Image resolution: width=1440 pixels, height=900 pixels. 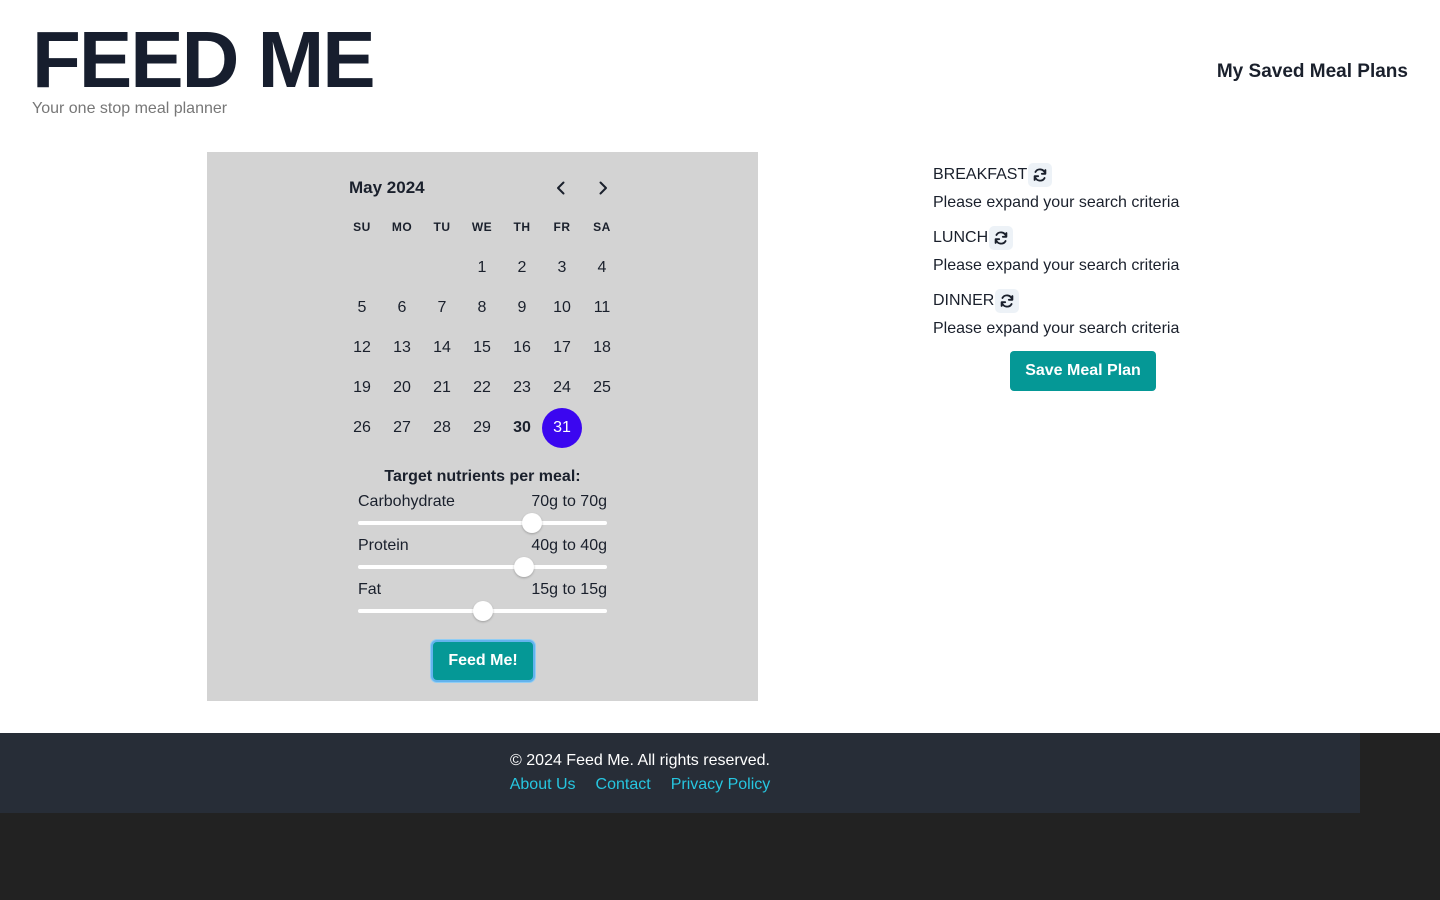 What do you see at coordinates (569, 501) in the screenshot?
I see `nutrient-range: 70g to 70g` at bounding box center [569, 501].